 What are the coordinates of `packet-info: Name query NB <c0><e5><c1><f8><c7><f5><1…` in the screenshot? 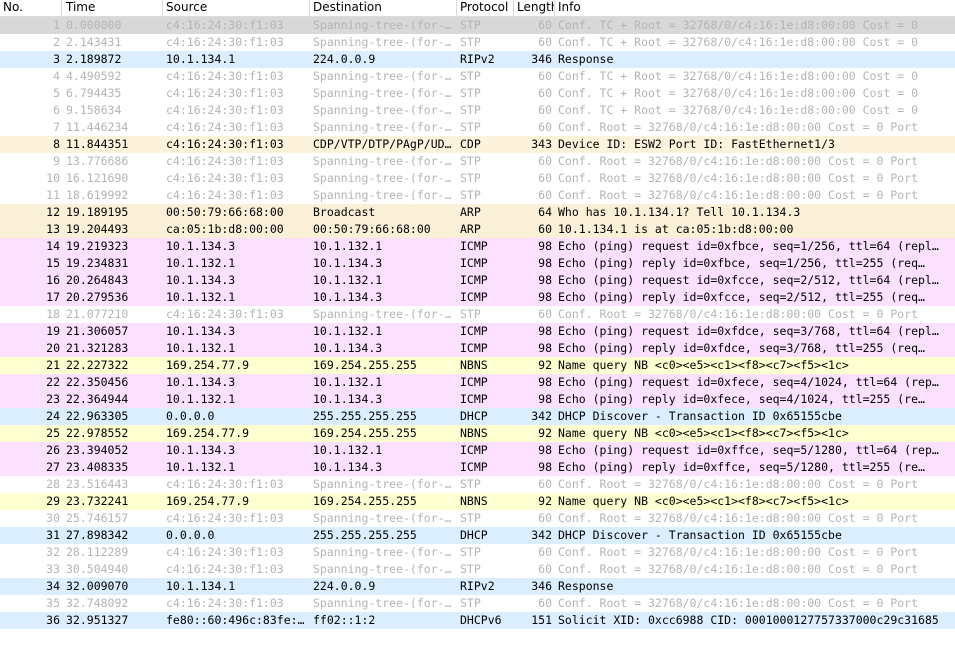 It's located at (703, 433).